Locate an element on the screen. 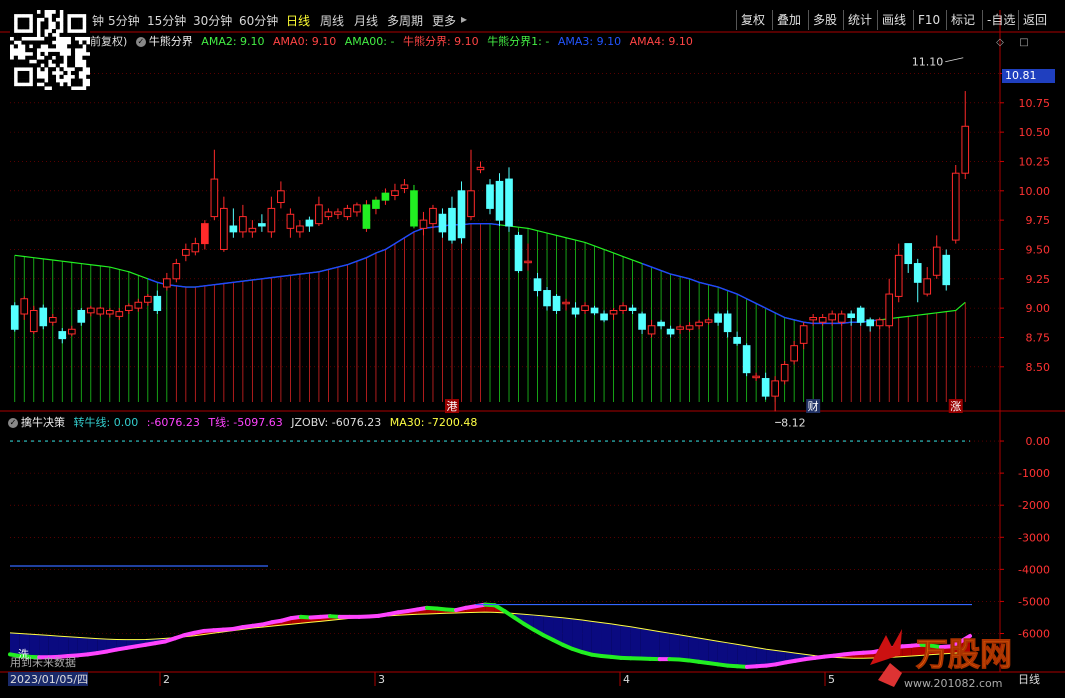 The width and height of the screenshot is (1065, 698). price-tick-label-2: 10.50 is located at coordinates (1035, 132).